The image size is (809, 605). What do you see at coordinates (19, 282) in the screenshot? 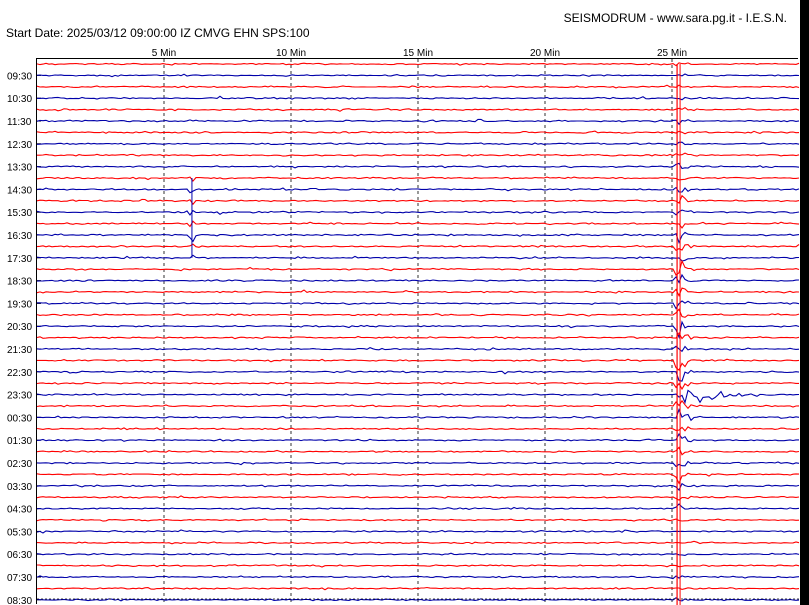
I see `y-tick-label: 18:30` at bounding box center [19, 282].